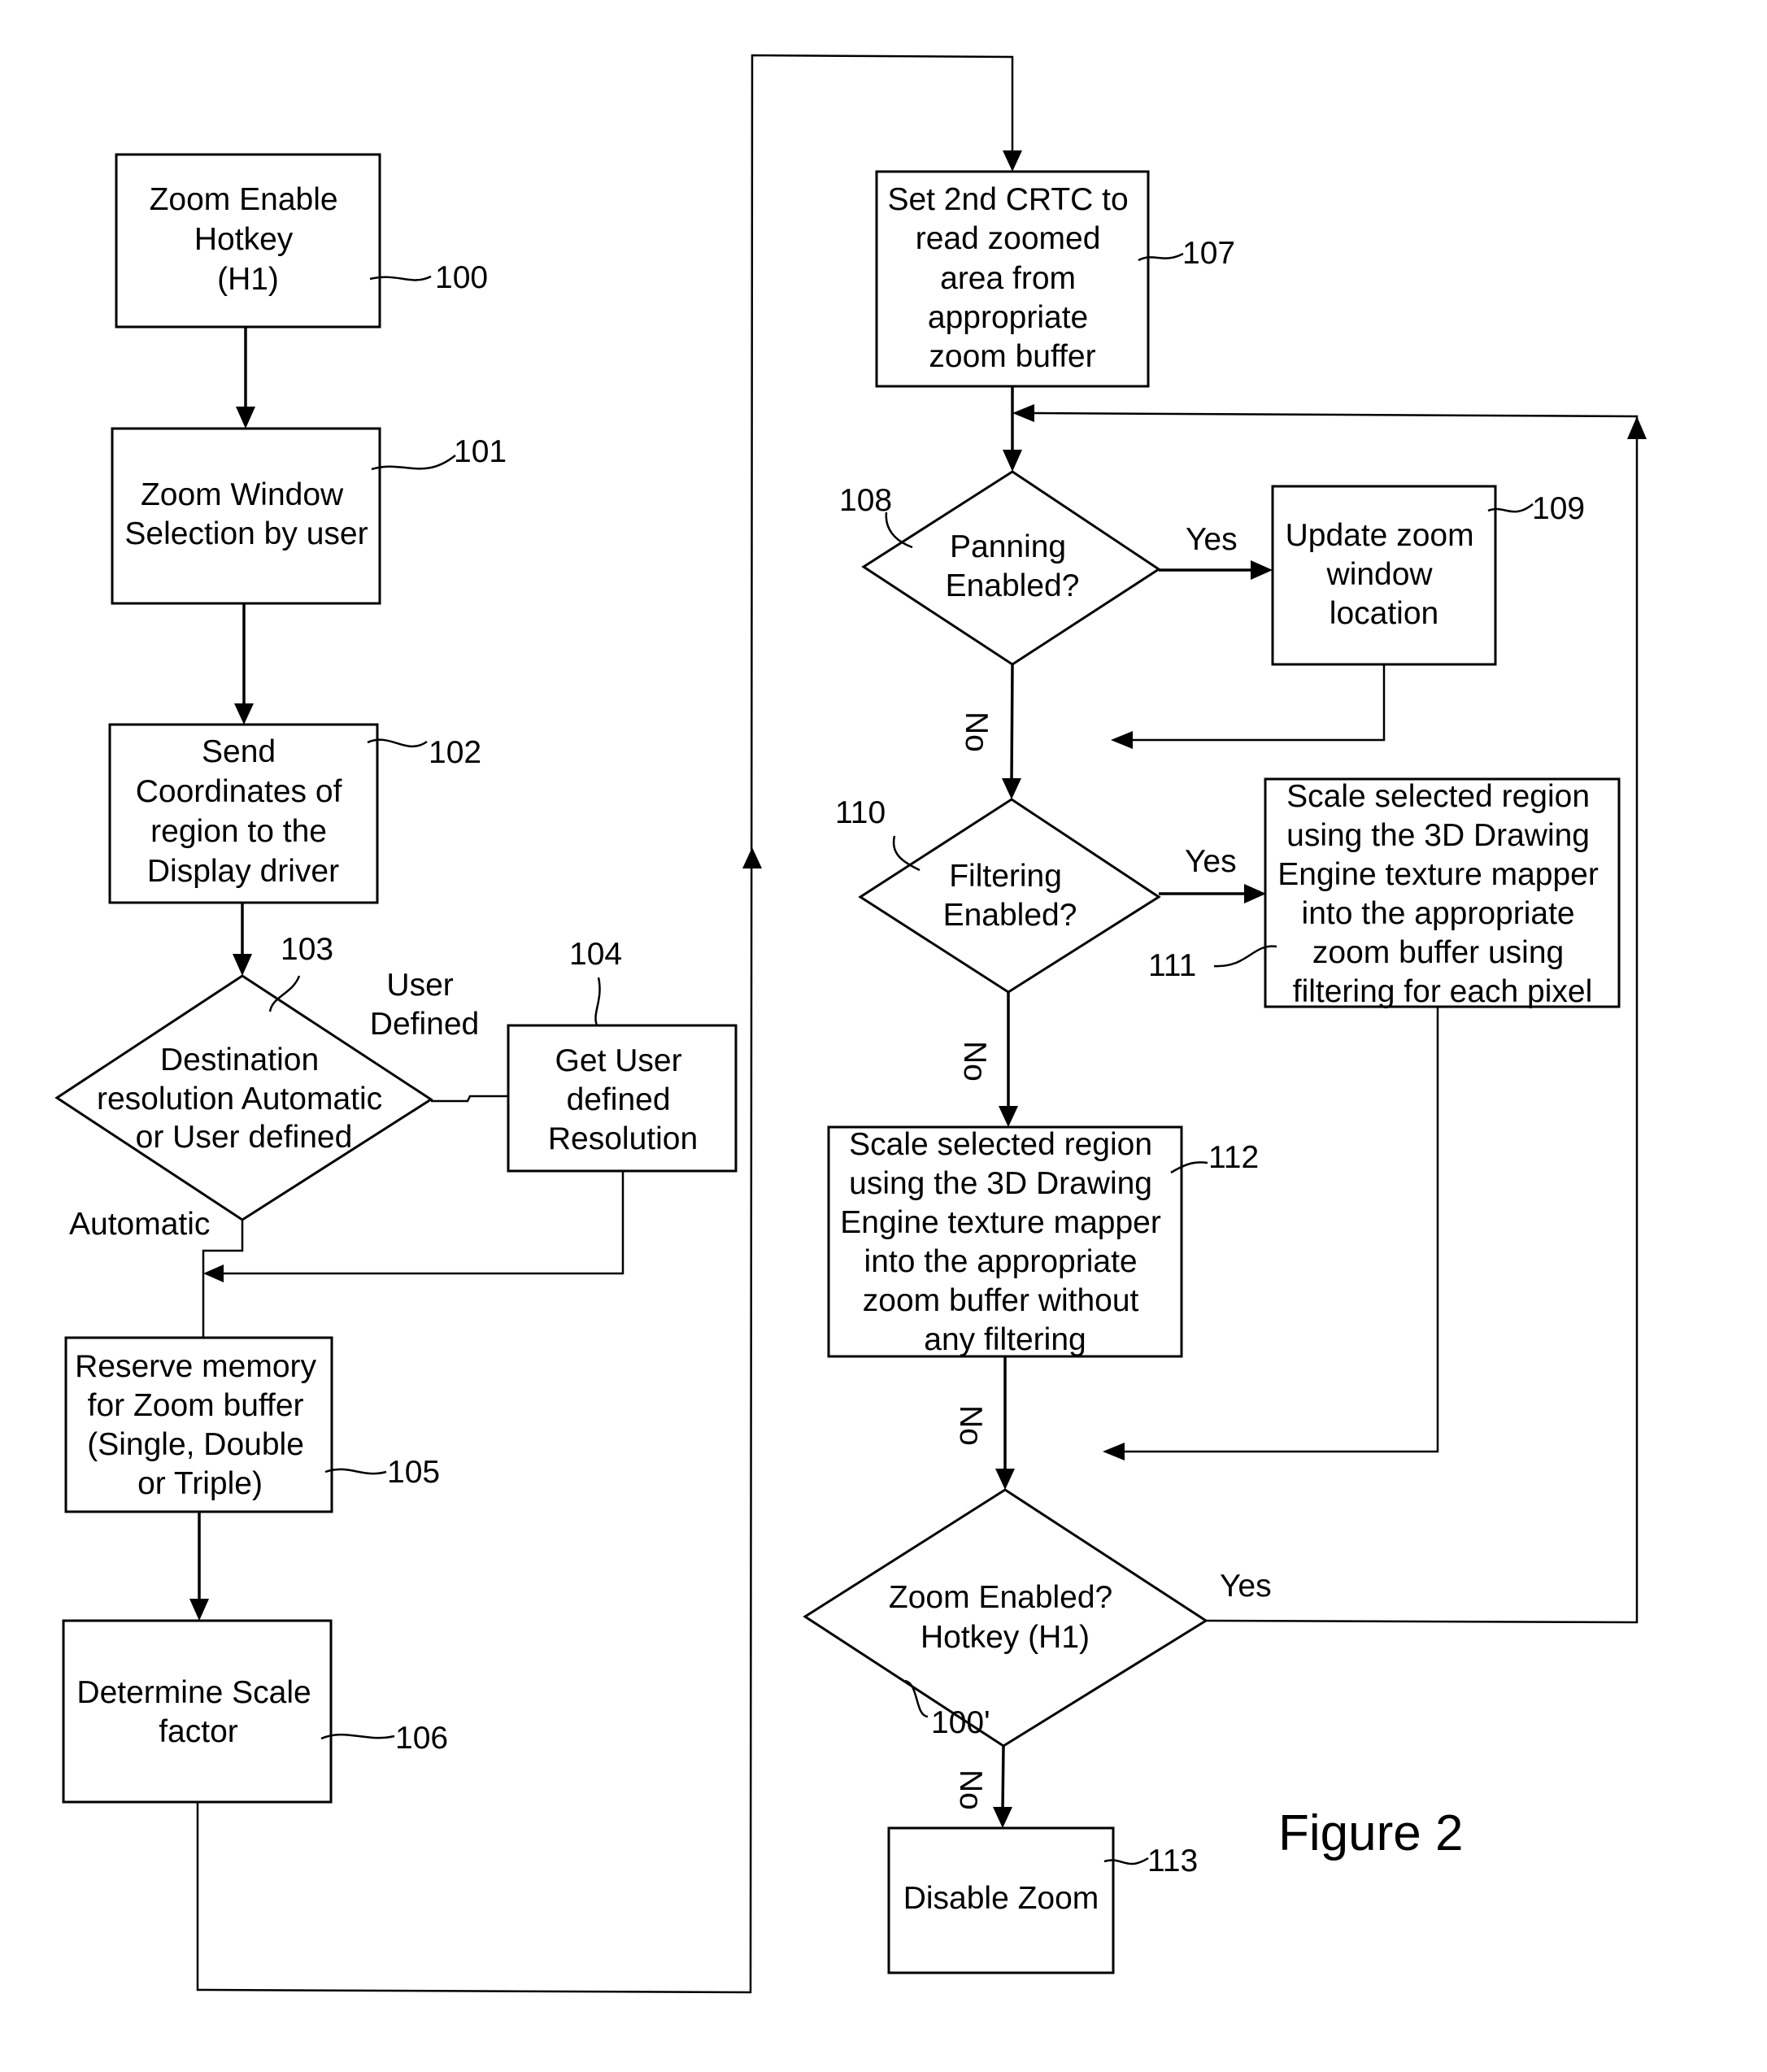 The image size is (1767, 2072). I want to click on decision-108-panning-enabled: Panning Enabled? 108, so click(1000, 568).